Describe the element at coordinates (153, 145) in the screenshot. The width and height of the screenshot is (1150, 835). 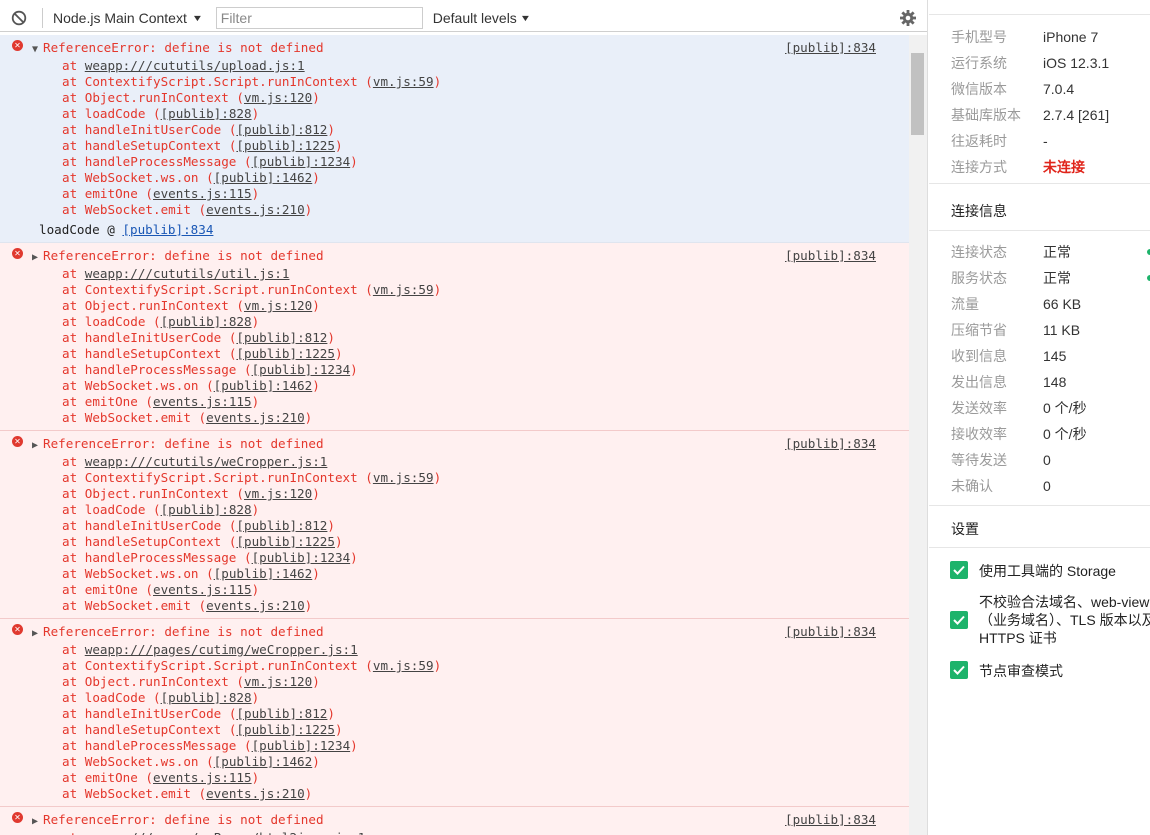
I see `stack-function-name: handleSetupContext` at that location.